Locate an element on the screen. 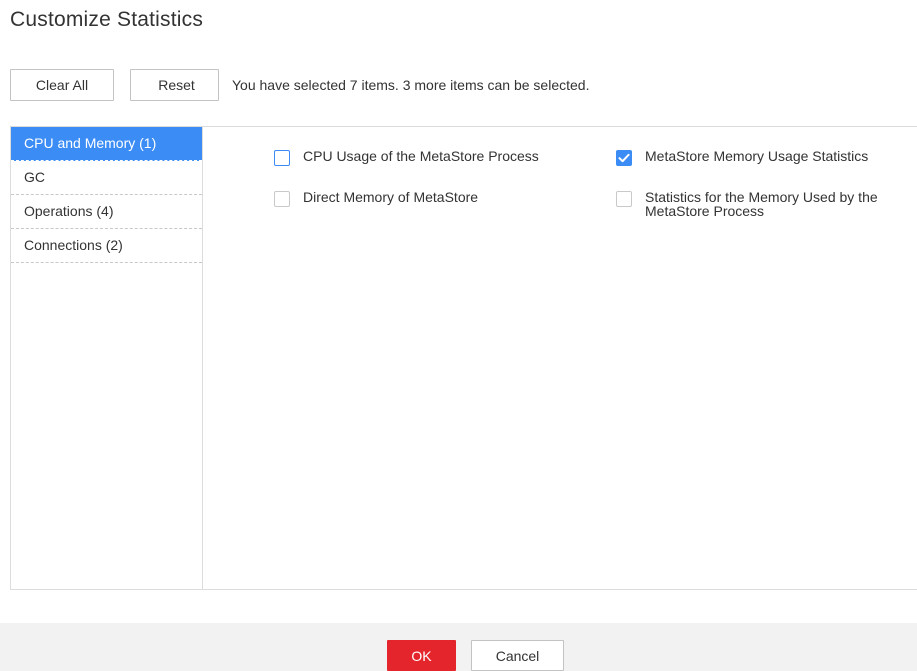 This screenshot has width=917, height=671. cancel-button: Cancel is located at coordinates (517, 655).